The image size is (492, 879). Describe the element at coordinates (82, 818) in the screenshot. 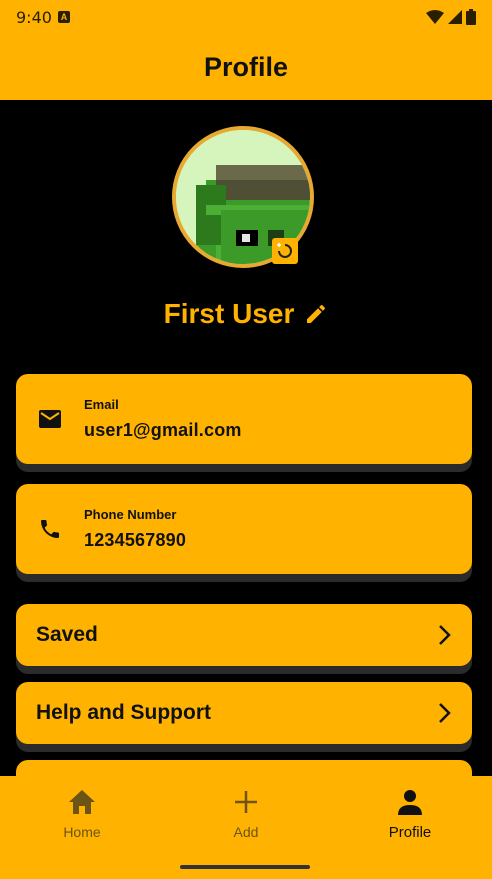

I see `nav-home: Home` at that location.